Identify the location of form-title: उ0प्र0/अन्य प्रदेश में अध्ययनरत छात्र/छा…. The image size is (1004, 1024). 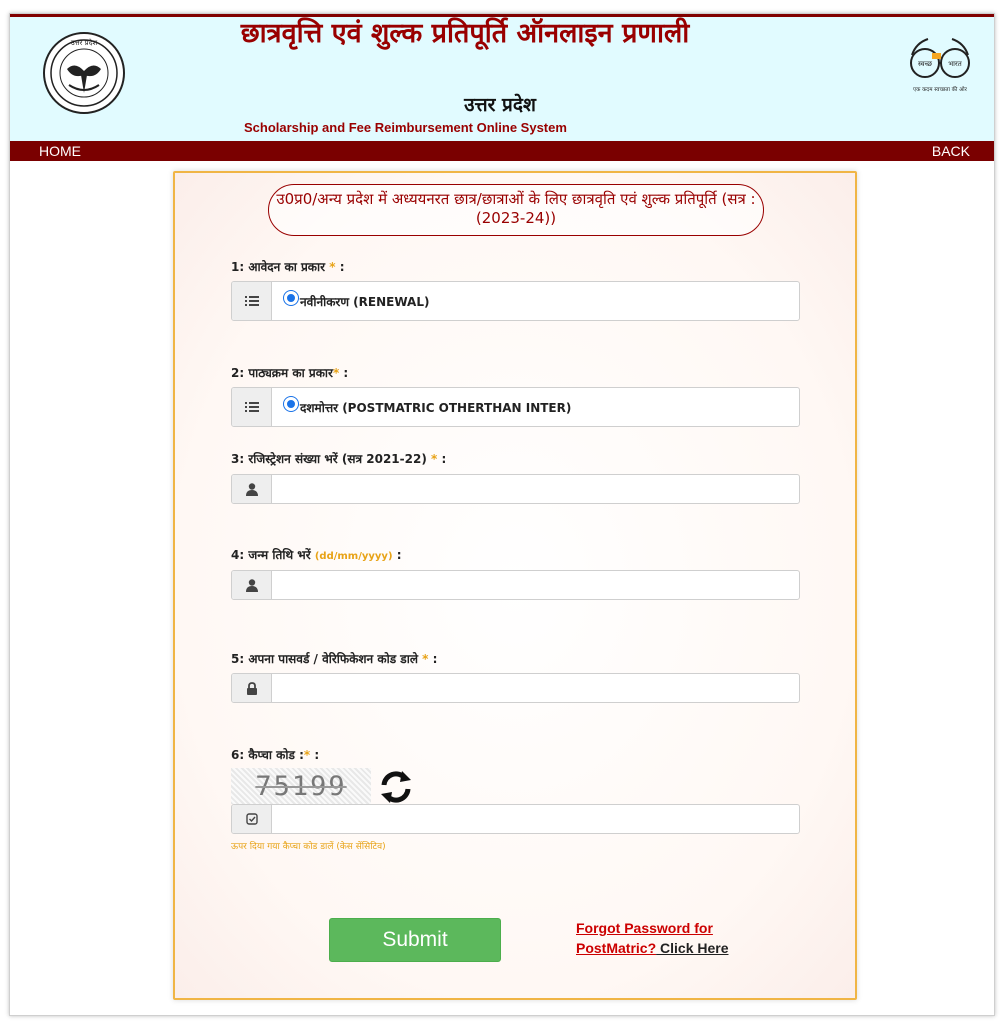
(516, 210).